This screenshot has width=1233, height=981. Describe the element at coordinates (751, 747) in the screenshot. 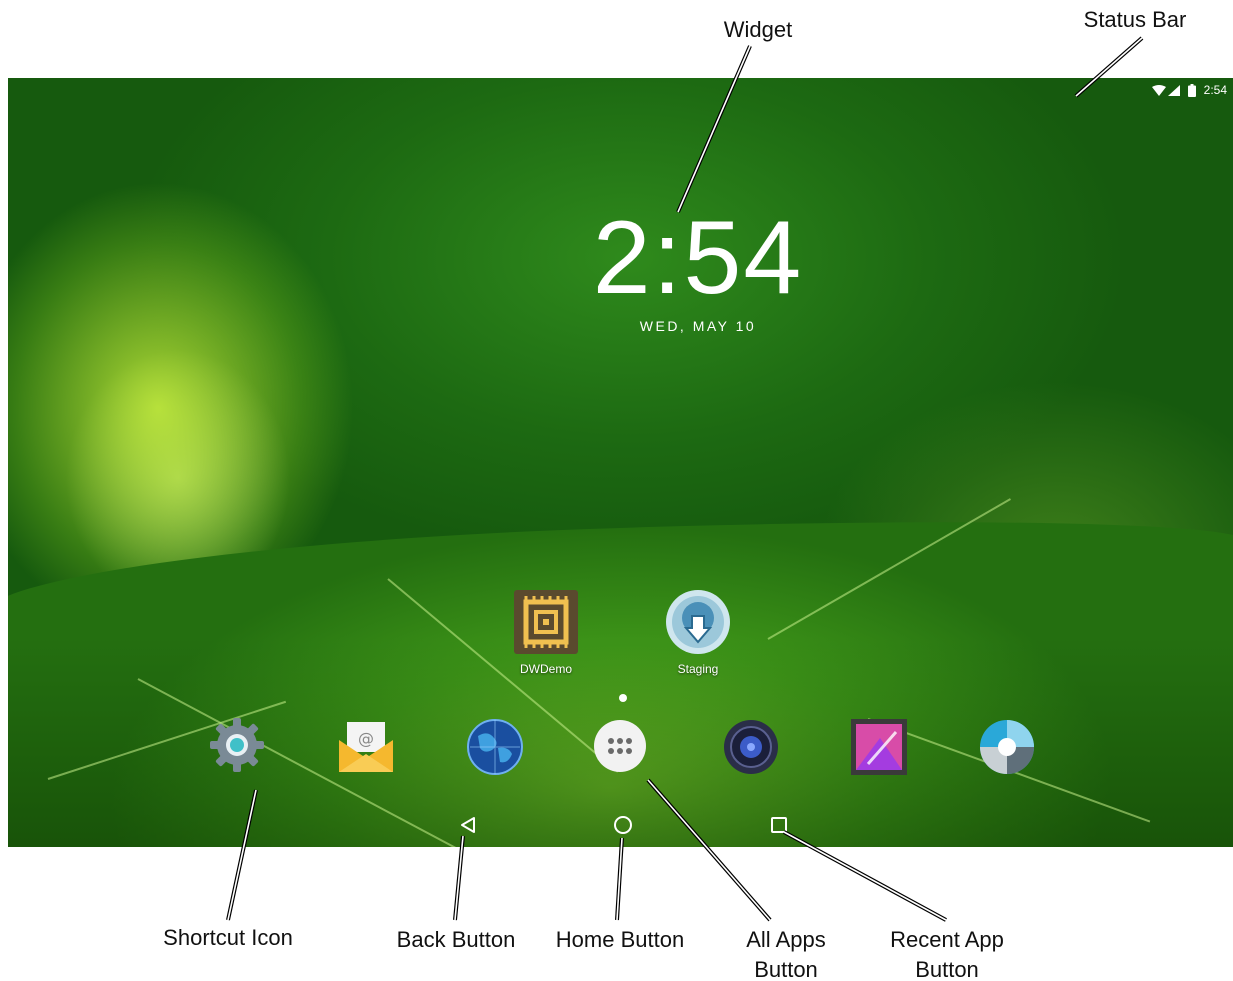

I see `music-speaker-icon` at that location.